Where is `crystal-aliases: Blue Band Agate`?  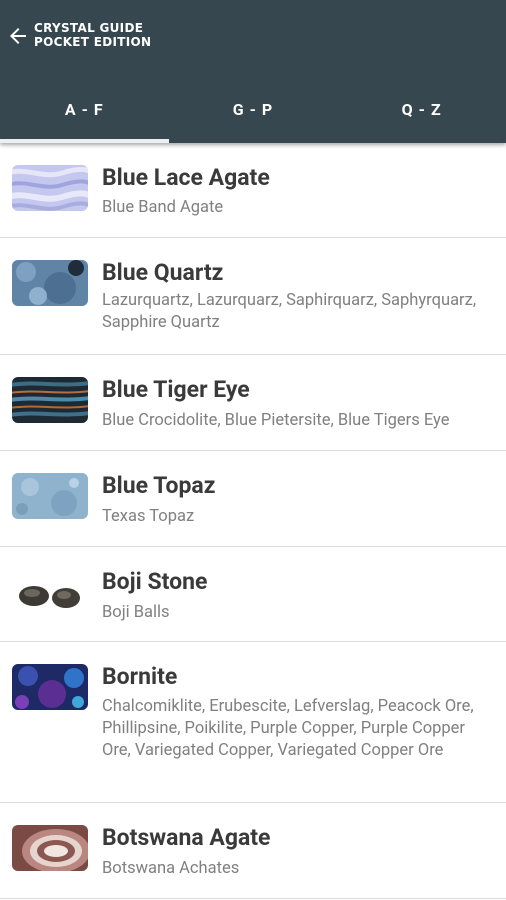
crystal-aliases: Blue Band Agate is located at coordinates (163, 207).